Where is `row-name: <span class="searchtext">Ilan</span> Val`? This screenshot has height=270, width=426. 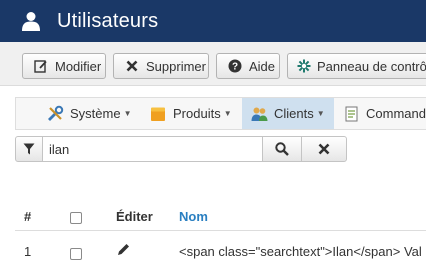 row-name: <span class="searchtext">Ilan</span> Val is located at coordinates (300, 251).